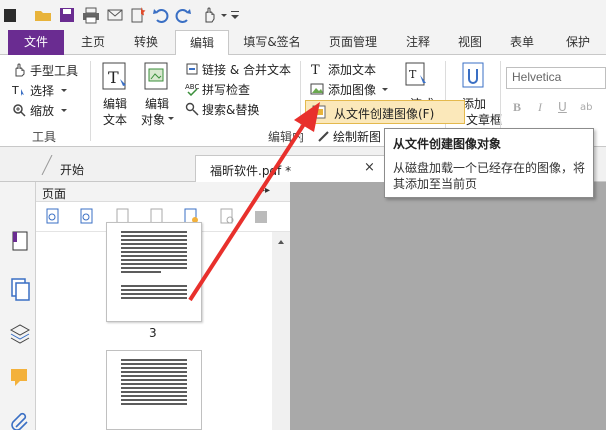  What do you see at coordinates (352, 69) in the screenshot?
I see `add-text-button: 添加文本` at bounding box center [352, 69].